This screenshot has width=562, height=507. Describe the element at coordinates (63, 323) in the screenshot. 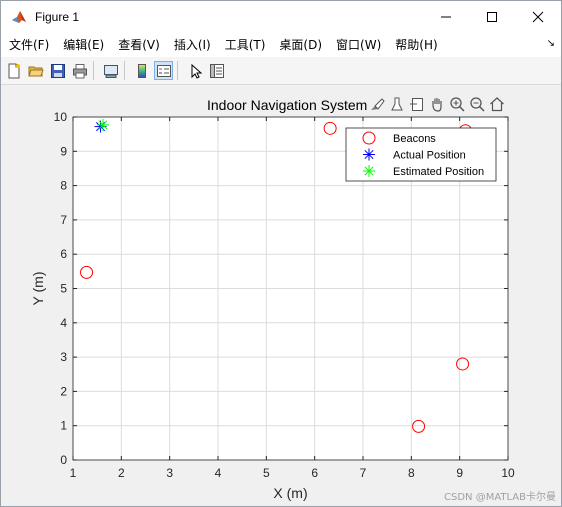

I see `y-tick-label: 4` at that location.